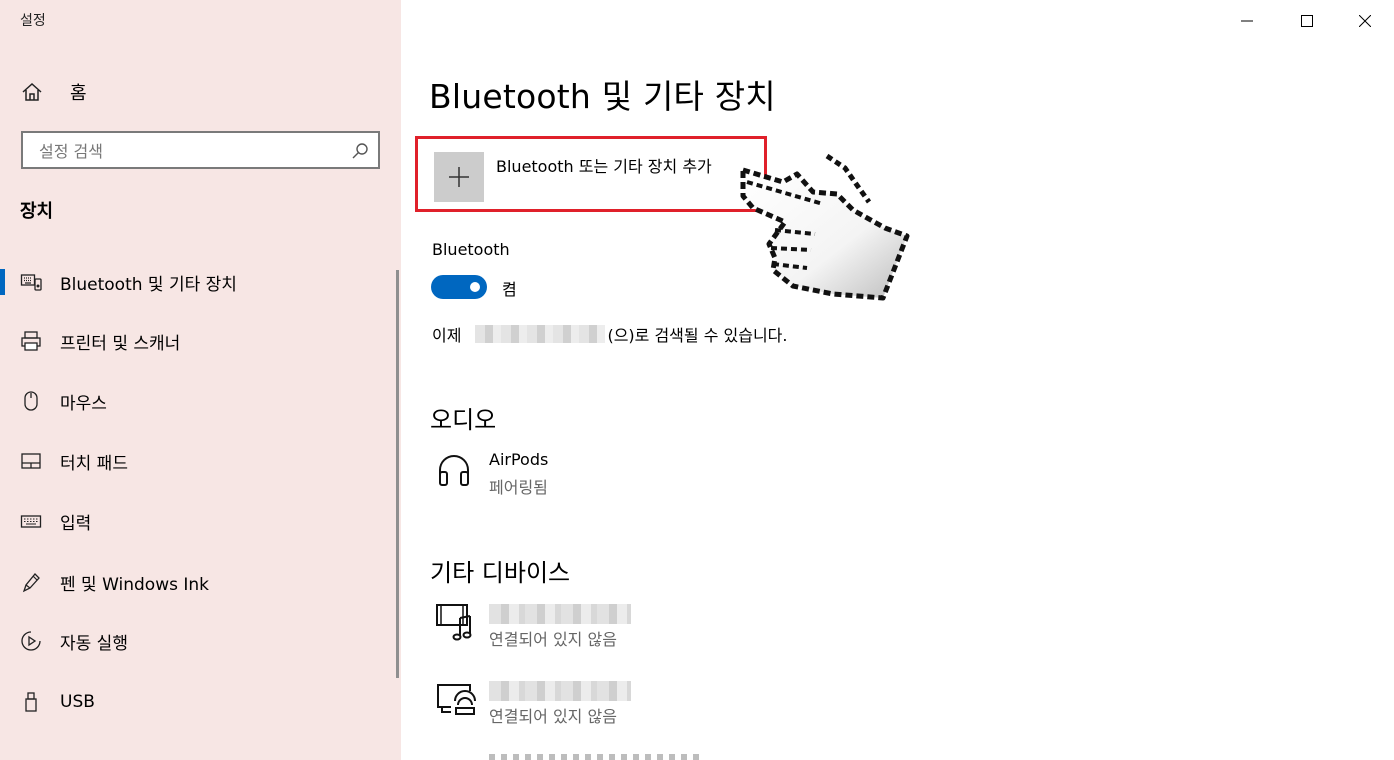 Image resolution: width=1394 pixels, height=760 pixels. Describe the element at coordinates (602, 96) in the screenshot. I see `page-title: Bluetooth 및 기타 장치` at that location.